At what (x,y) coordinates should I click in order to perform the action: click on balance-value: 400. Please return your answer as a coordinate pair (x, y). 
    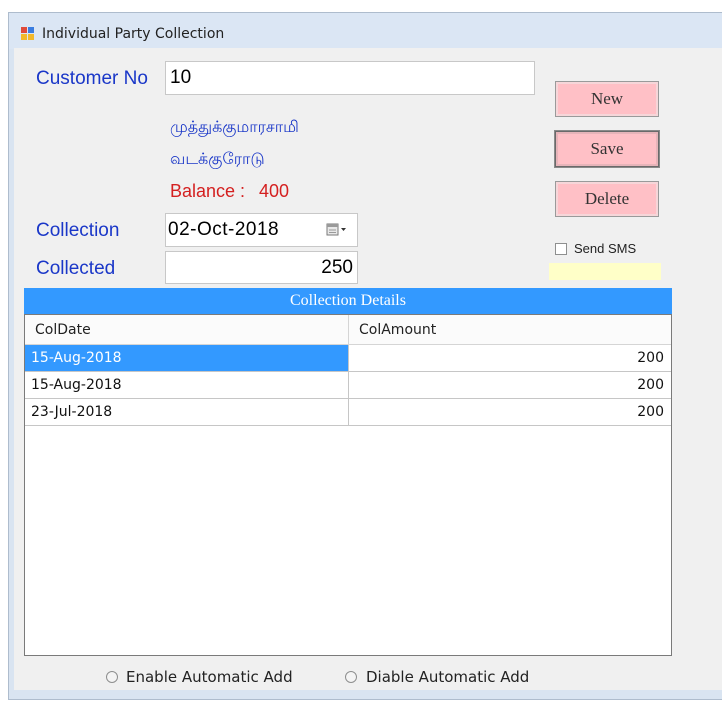
    Looking at the image, I should click on (274, 191).